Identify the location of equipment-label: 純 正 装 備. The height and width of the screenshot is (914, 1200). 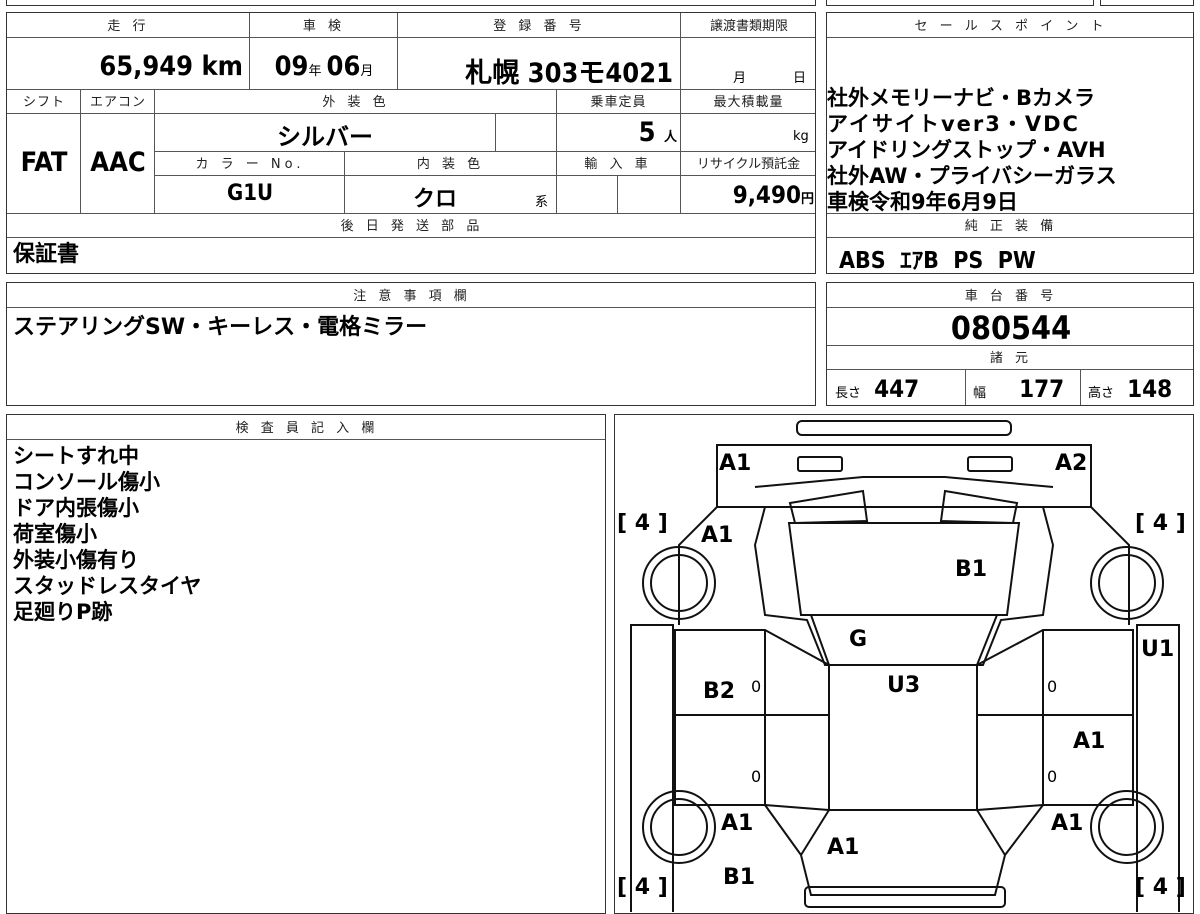
(1011, 226).